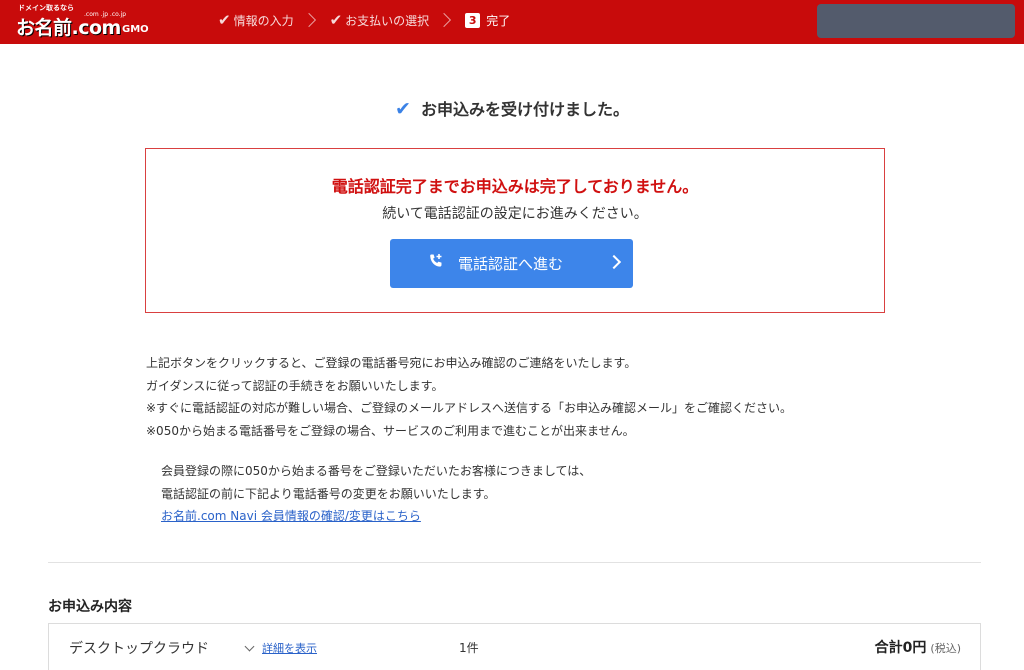  I want to click on logo-tagline: ドメイン取るなら, so click(46, 8).